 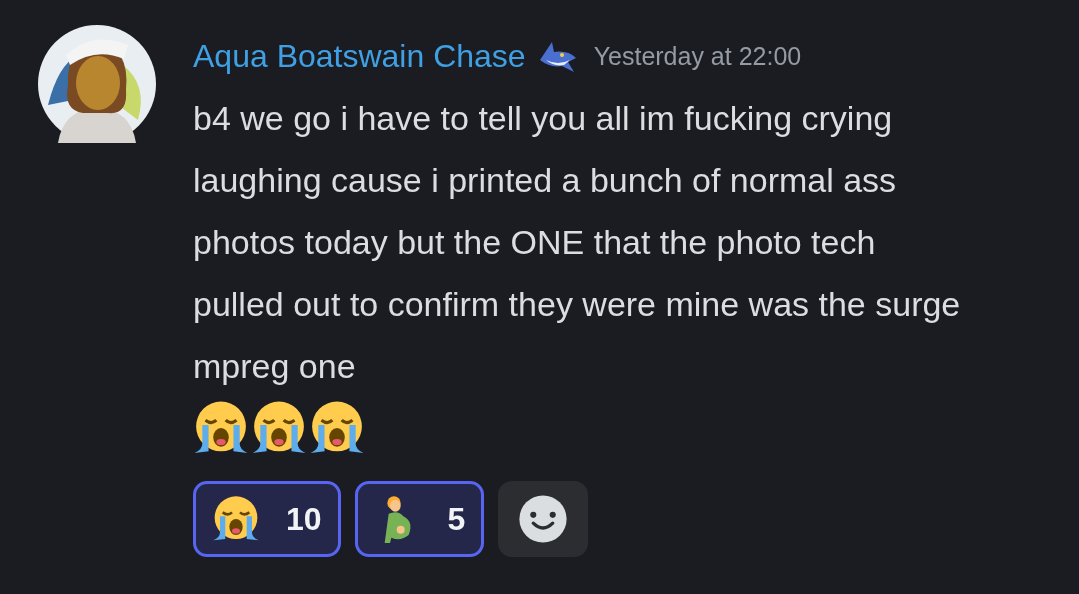 What do you see at coordinates (267, 519) in the screenshot?
I see `reaction-button: 10` at bounding box center [267, 519].